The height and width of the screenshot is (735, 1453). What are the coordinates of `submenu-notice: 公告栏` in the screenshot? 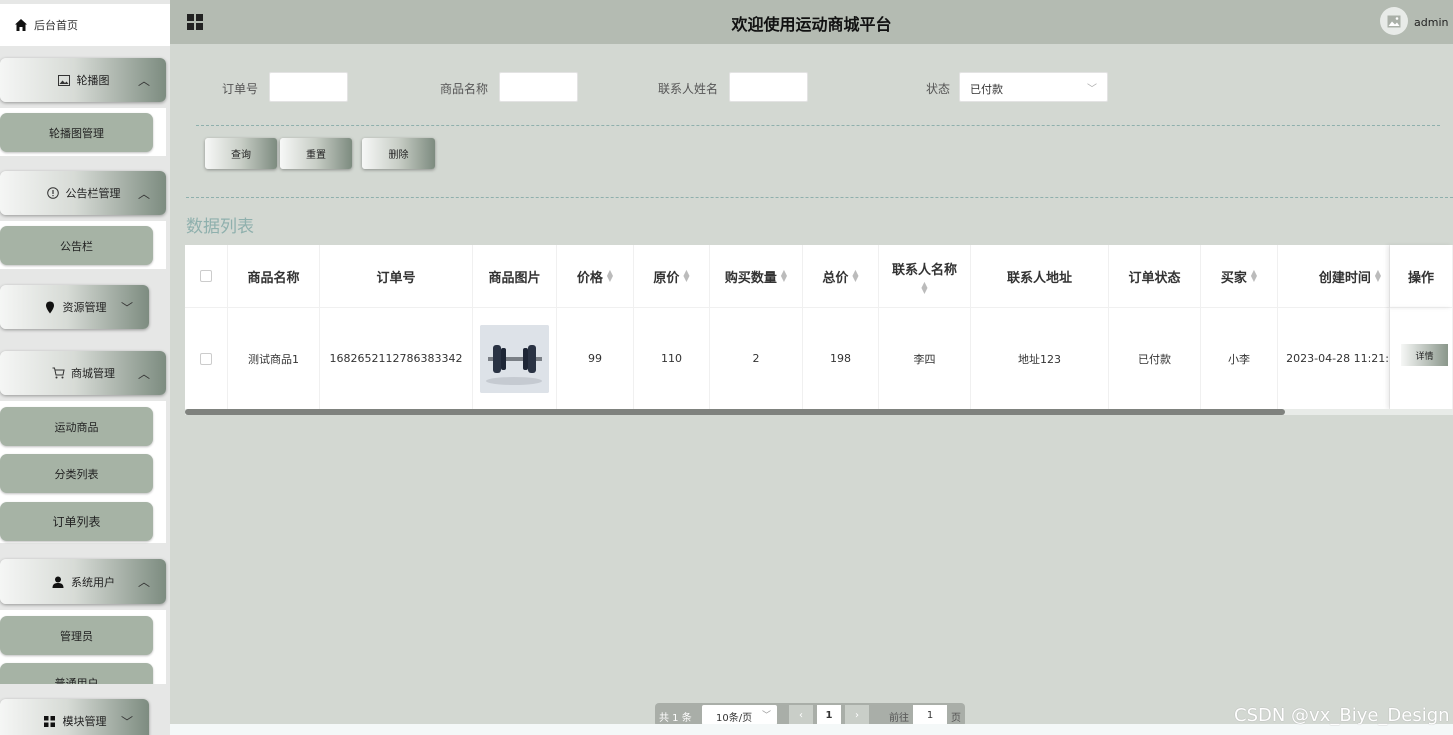 It's located at (83, 245).